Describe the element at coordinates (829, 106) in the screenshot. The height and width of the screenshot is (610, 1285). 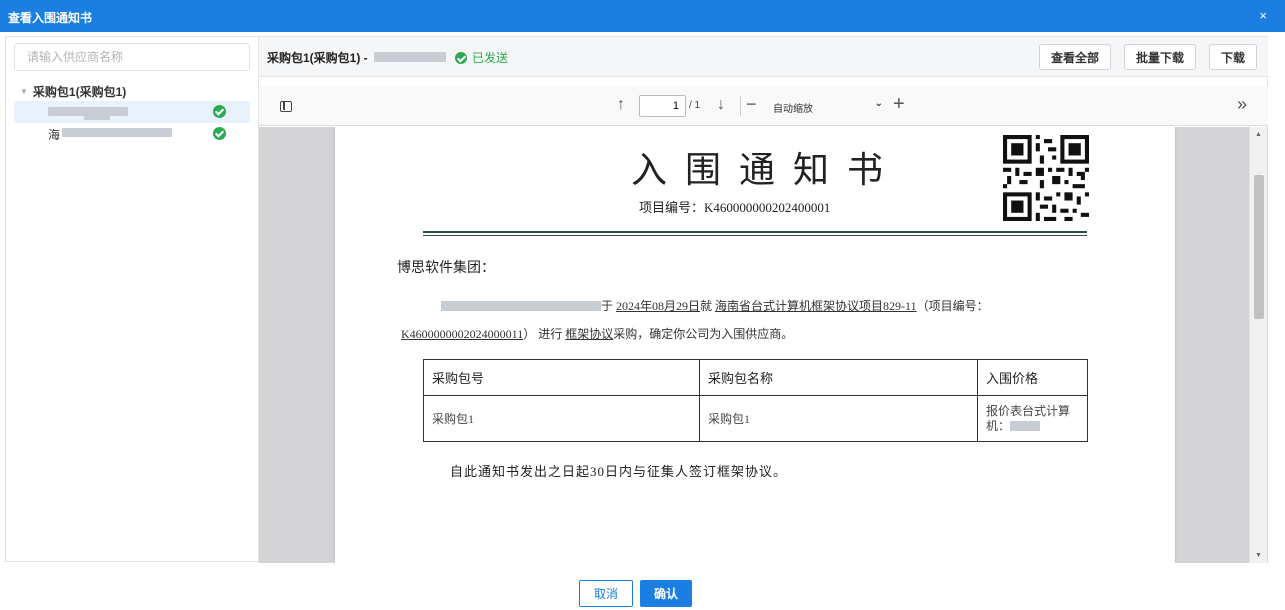
I see `zoom-select: 自动缩放 ⌄` at that location.